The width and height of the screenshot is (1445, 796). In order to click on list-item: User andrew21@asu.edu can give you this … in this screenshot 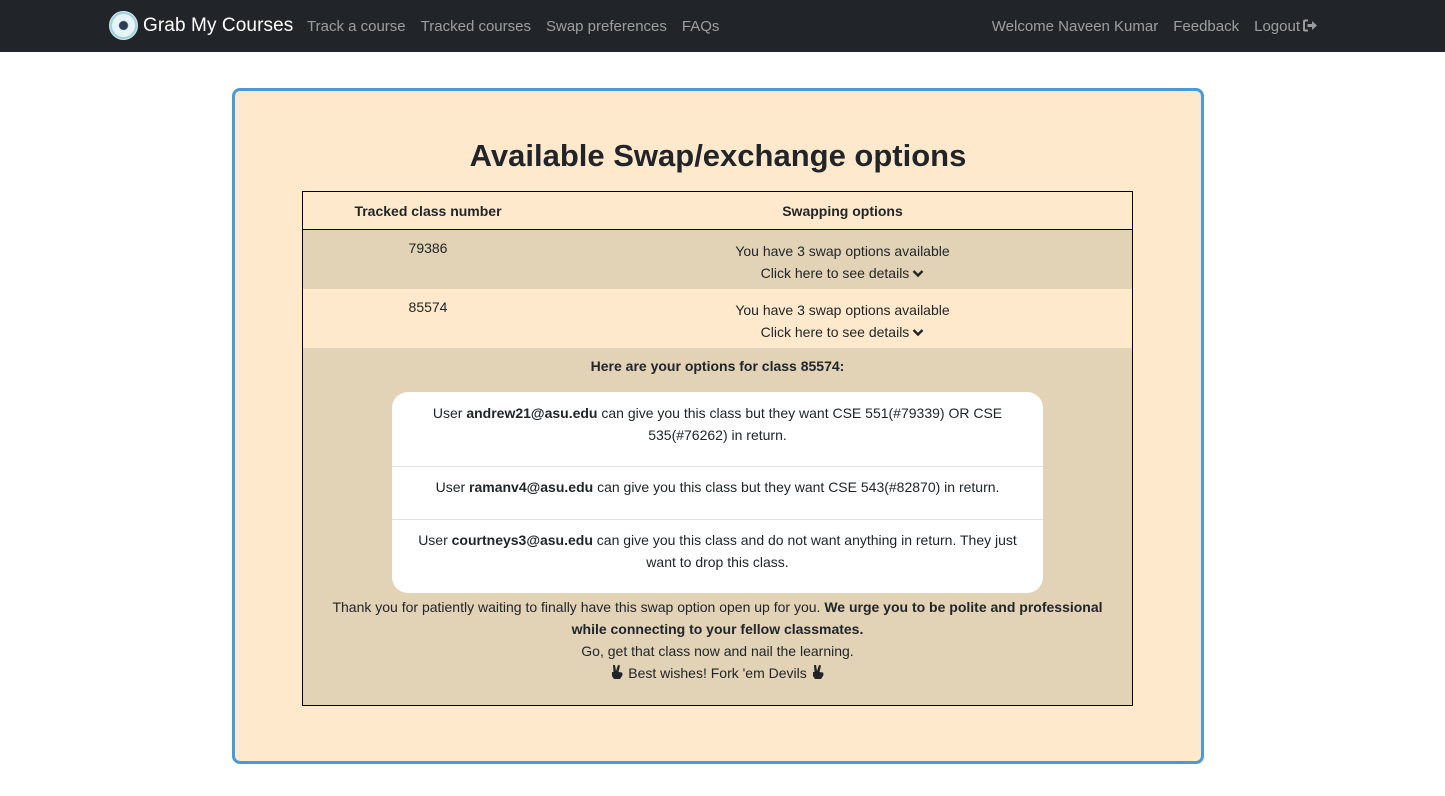, I will do `click(717, 424)`.